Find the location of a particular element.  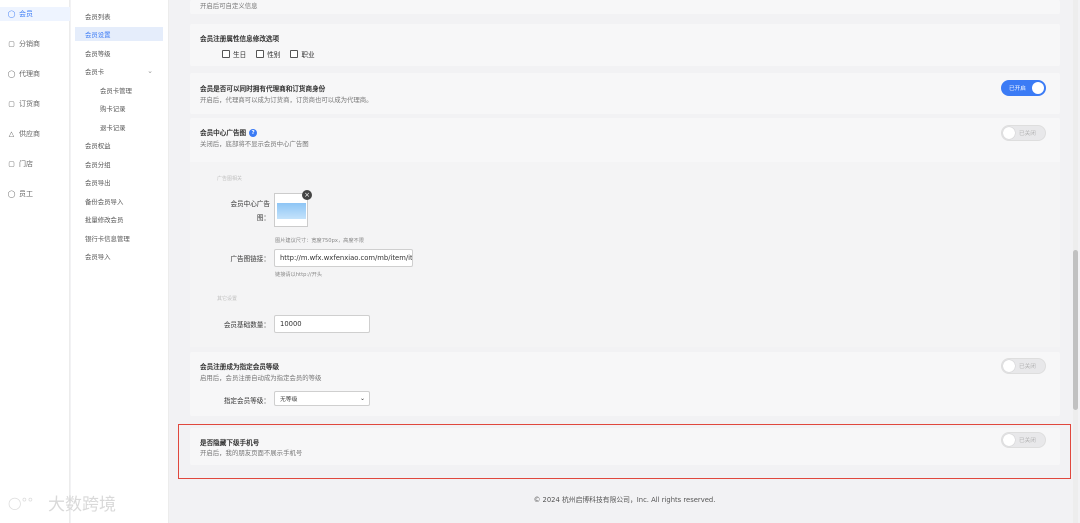

sub-nav-bank-card: 银行卡信息管理 is located at coordinates (119, 238).